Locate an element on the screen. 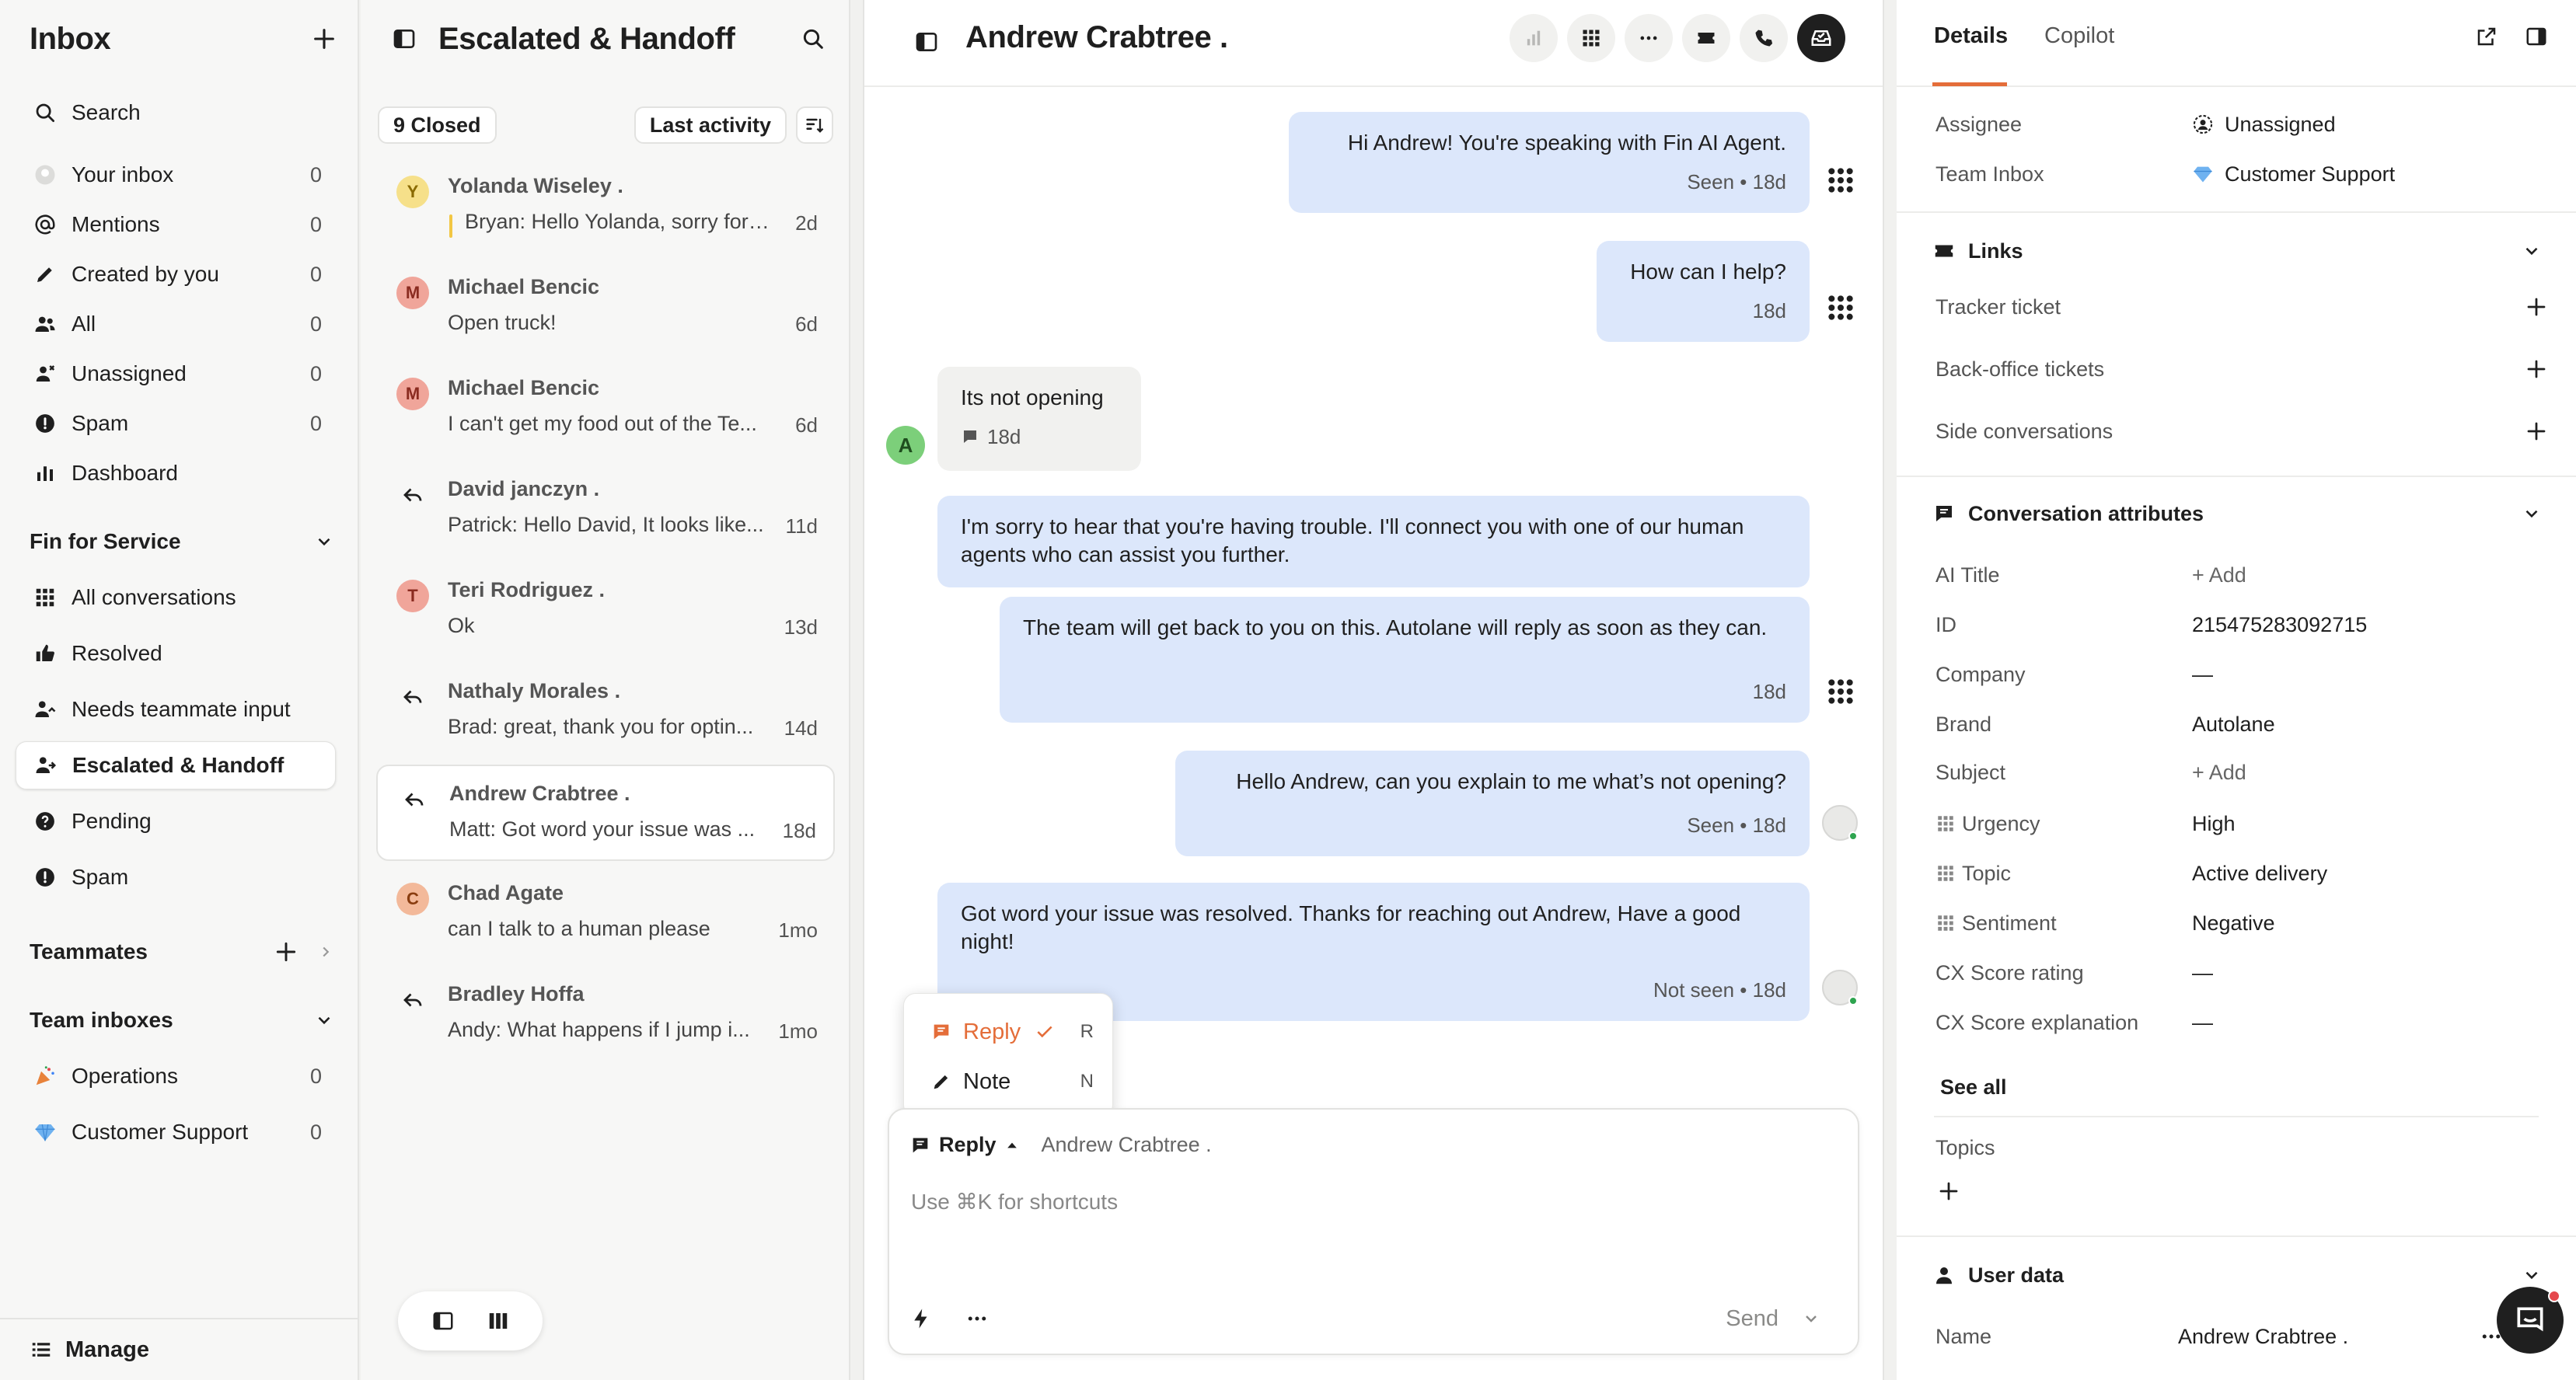 This screenshot has width=2576, height=1380. apps-button is located at coordinates (1591, 38).